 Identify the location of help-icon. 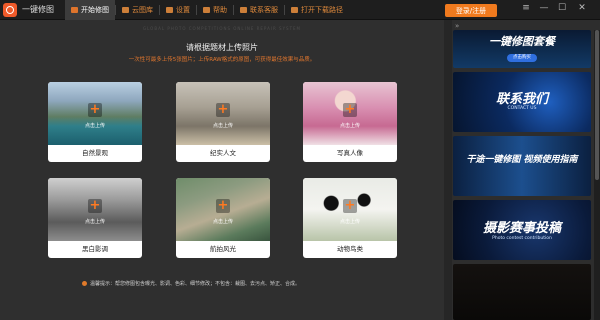
(206, 10).